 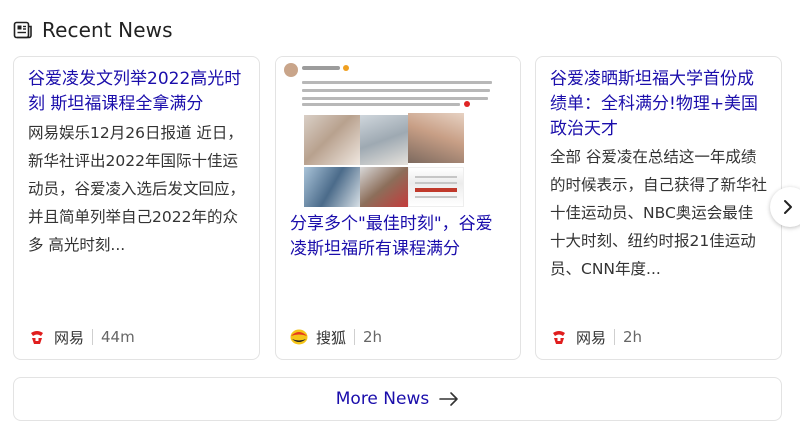 I want to click on news-icon, so click(x=22, y=30).